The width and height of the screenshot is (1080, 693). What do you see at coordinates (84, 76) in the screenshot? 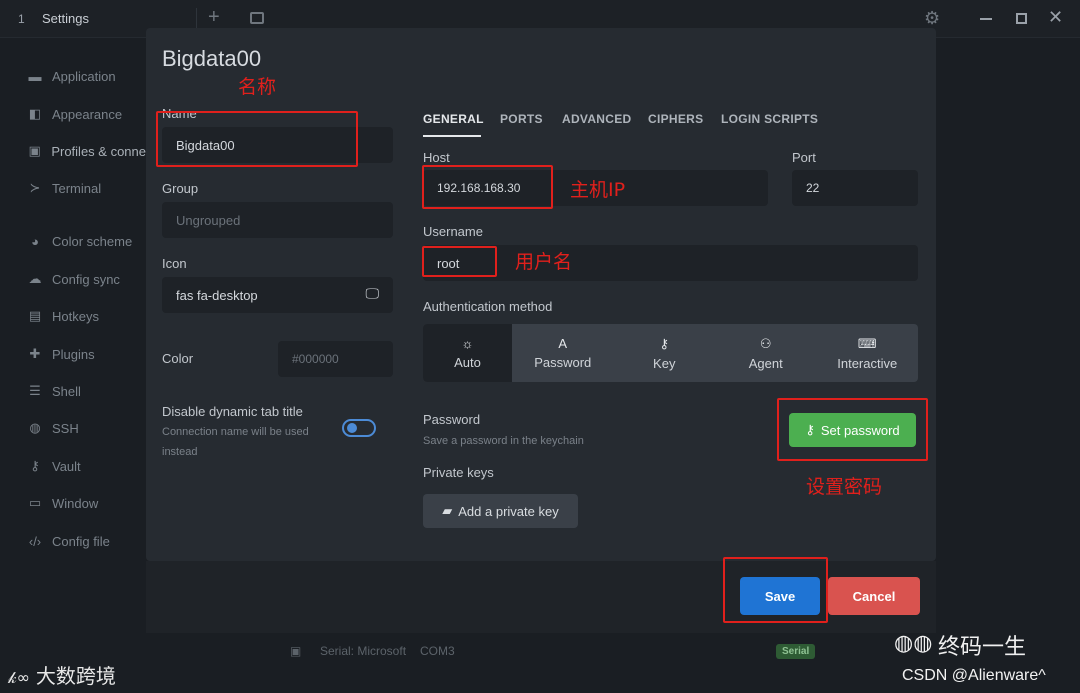
I see `sidebar-item-label: Application` at bounding box center [84, 76].